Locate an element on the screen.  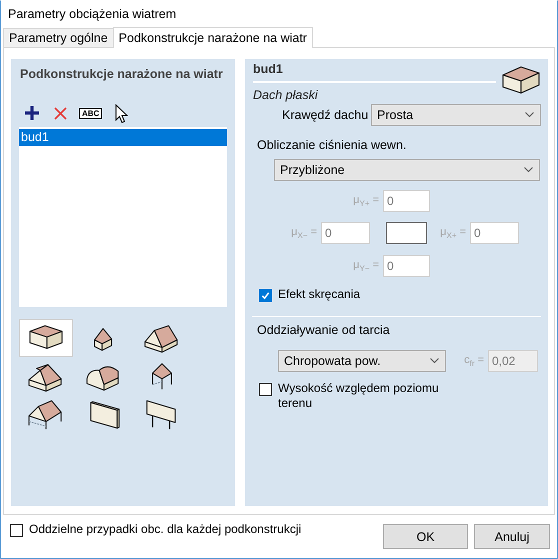
dropdown: Prosta is located at coordinates (456, 115).